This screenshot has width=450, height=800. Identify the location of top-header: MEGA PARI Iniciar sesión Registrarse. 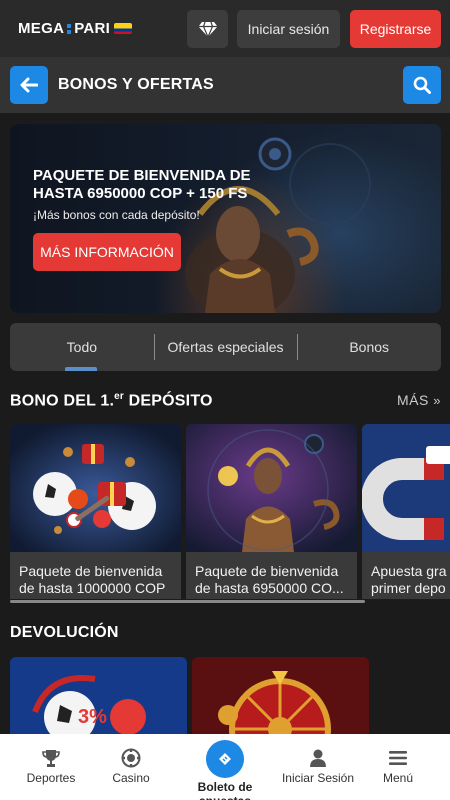
(225, 28).